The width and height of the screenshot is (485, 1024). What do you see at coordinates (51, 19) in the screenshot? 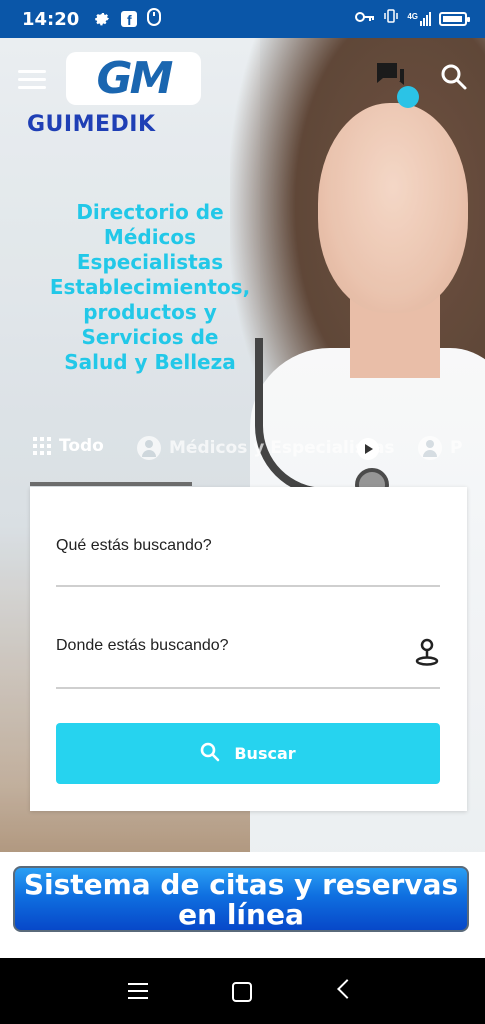
I see `status-time: 14:20` at bounding box center [51, 19].